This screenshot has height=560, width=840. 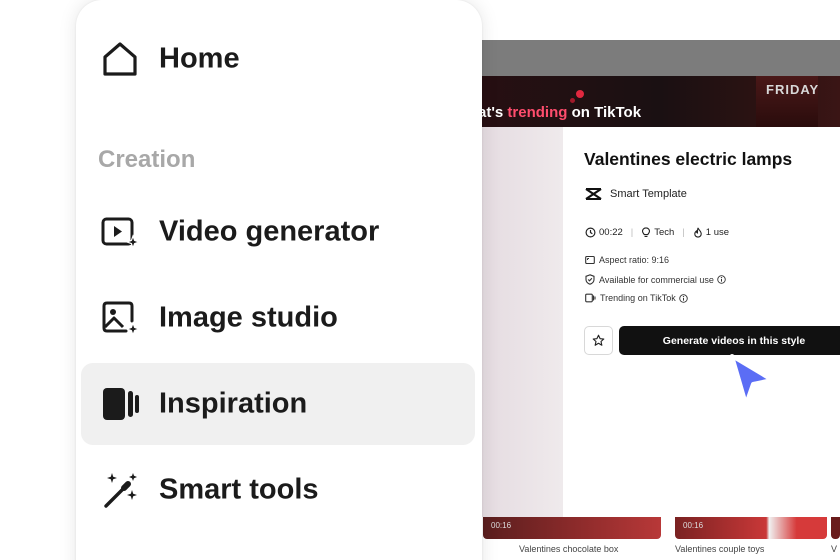 What do you see at coordinates (634, 260) in the screenshot?
I see `aspect-ratio-text: Aspect ratio: 9:16` at bounding box center [634, 260].